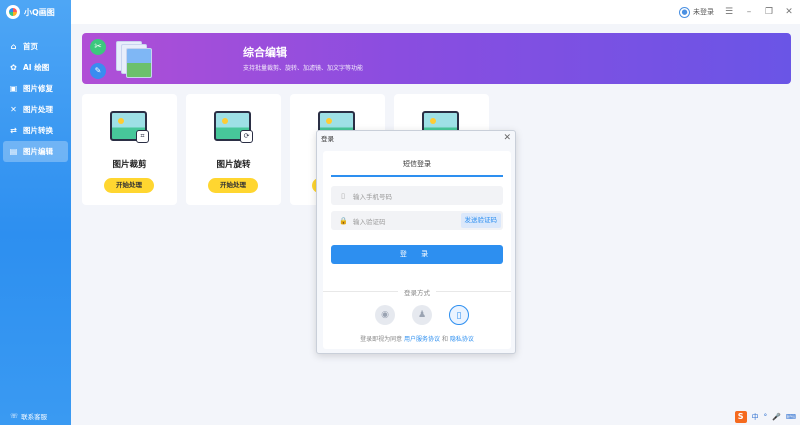 This screenshot has width=800, height=425. What do you see at coordinates (13, 67) in the screenshot?
I see `palette-icon: ✿` at bounding box center [13, 67].